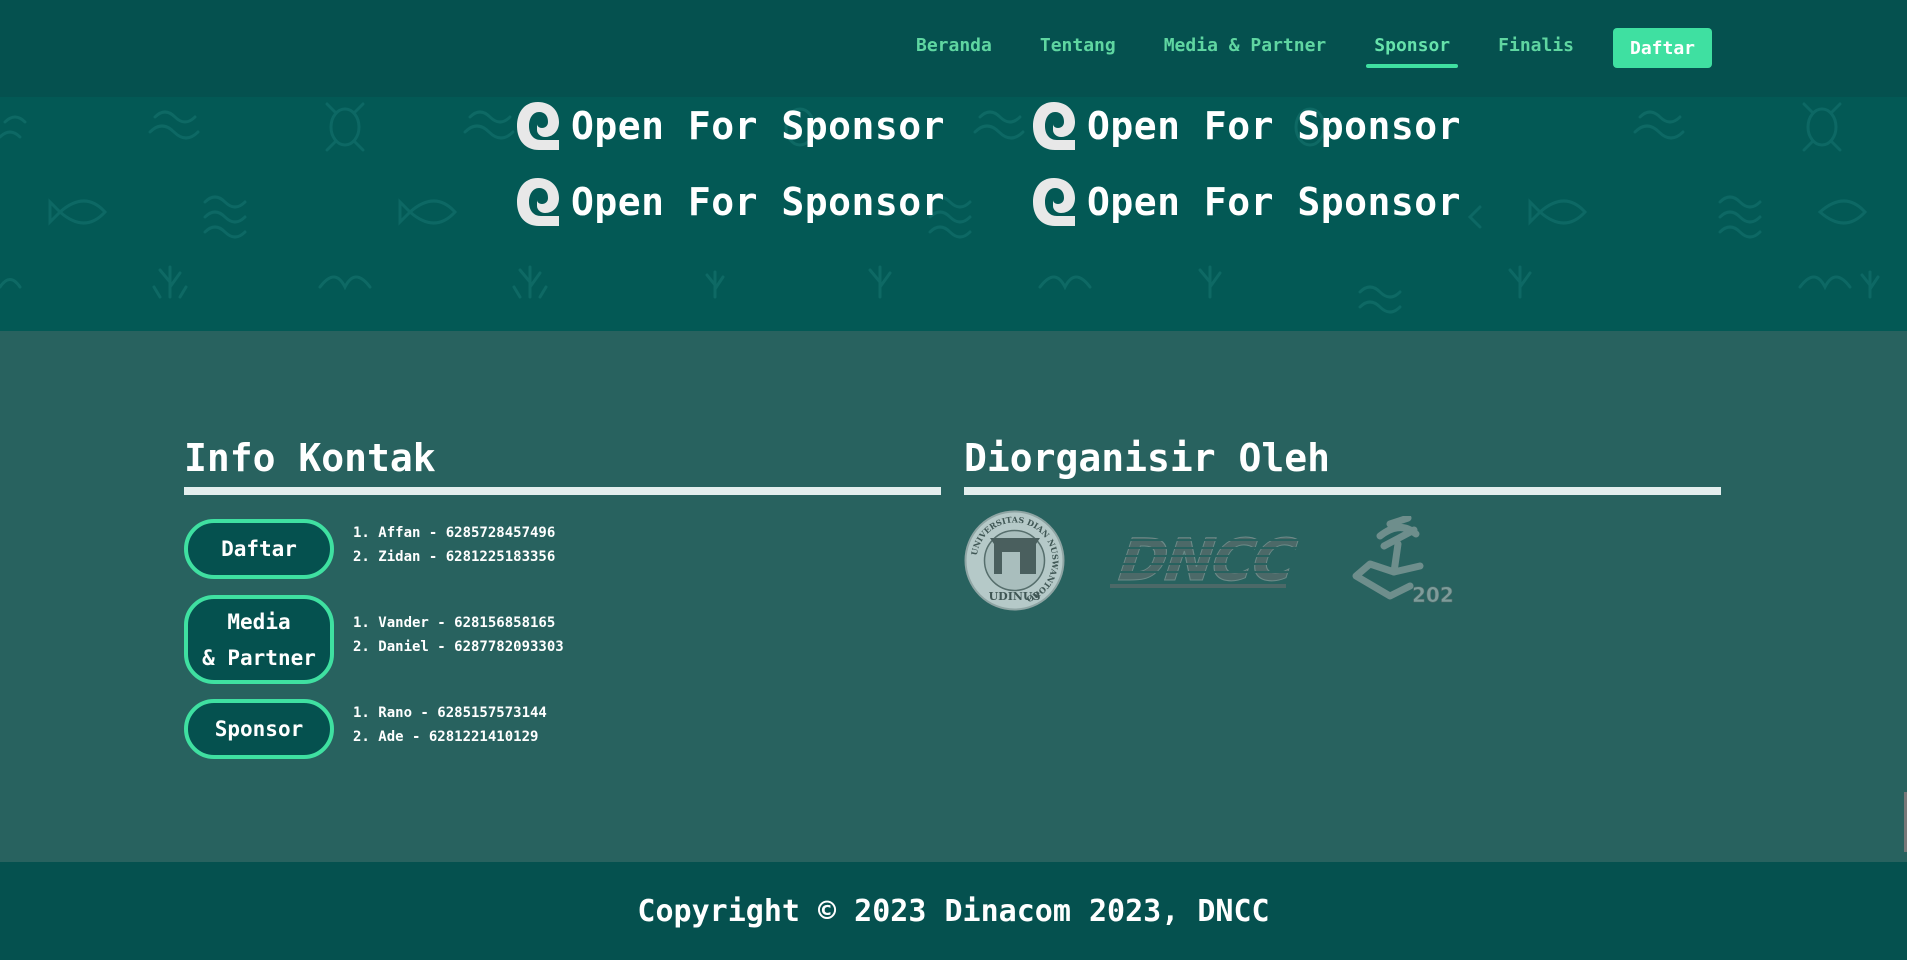 This screenshot has height=960, width=1907. What do you see at coordinates (1078, 28) in the screenshot?
I see `nav-link-tentang: Tentang` at bounding box center [1078, 28].